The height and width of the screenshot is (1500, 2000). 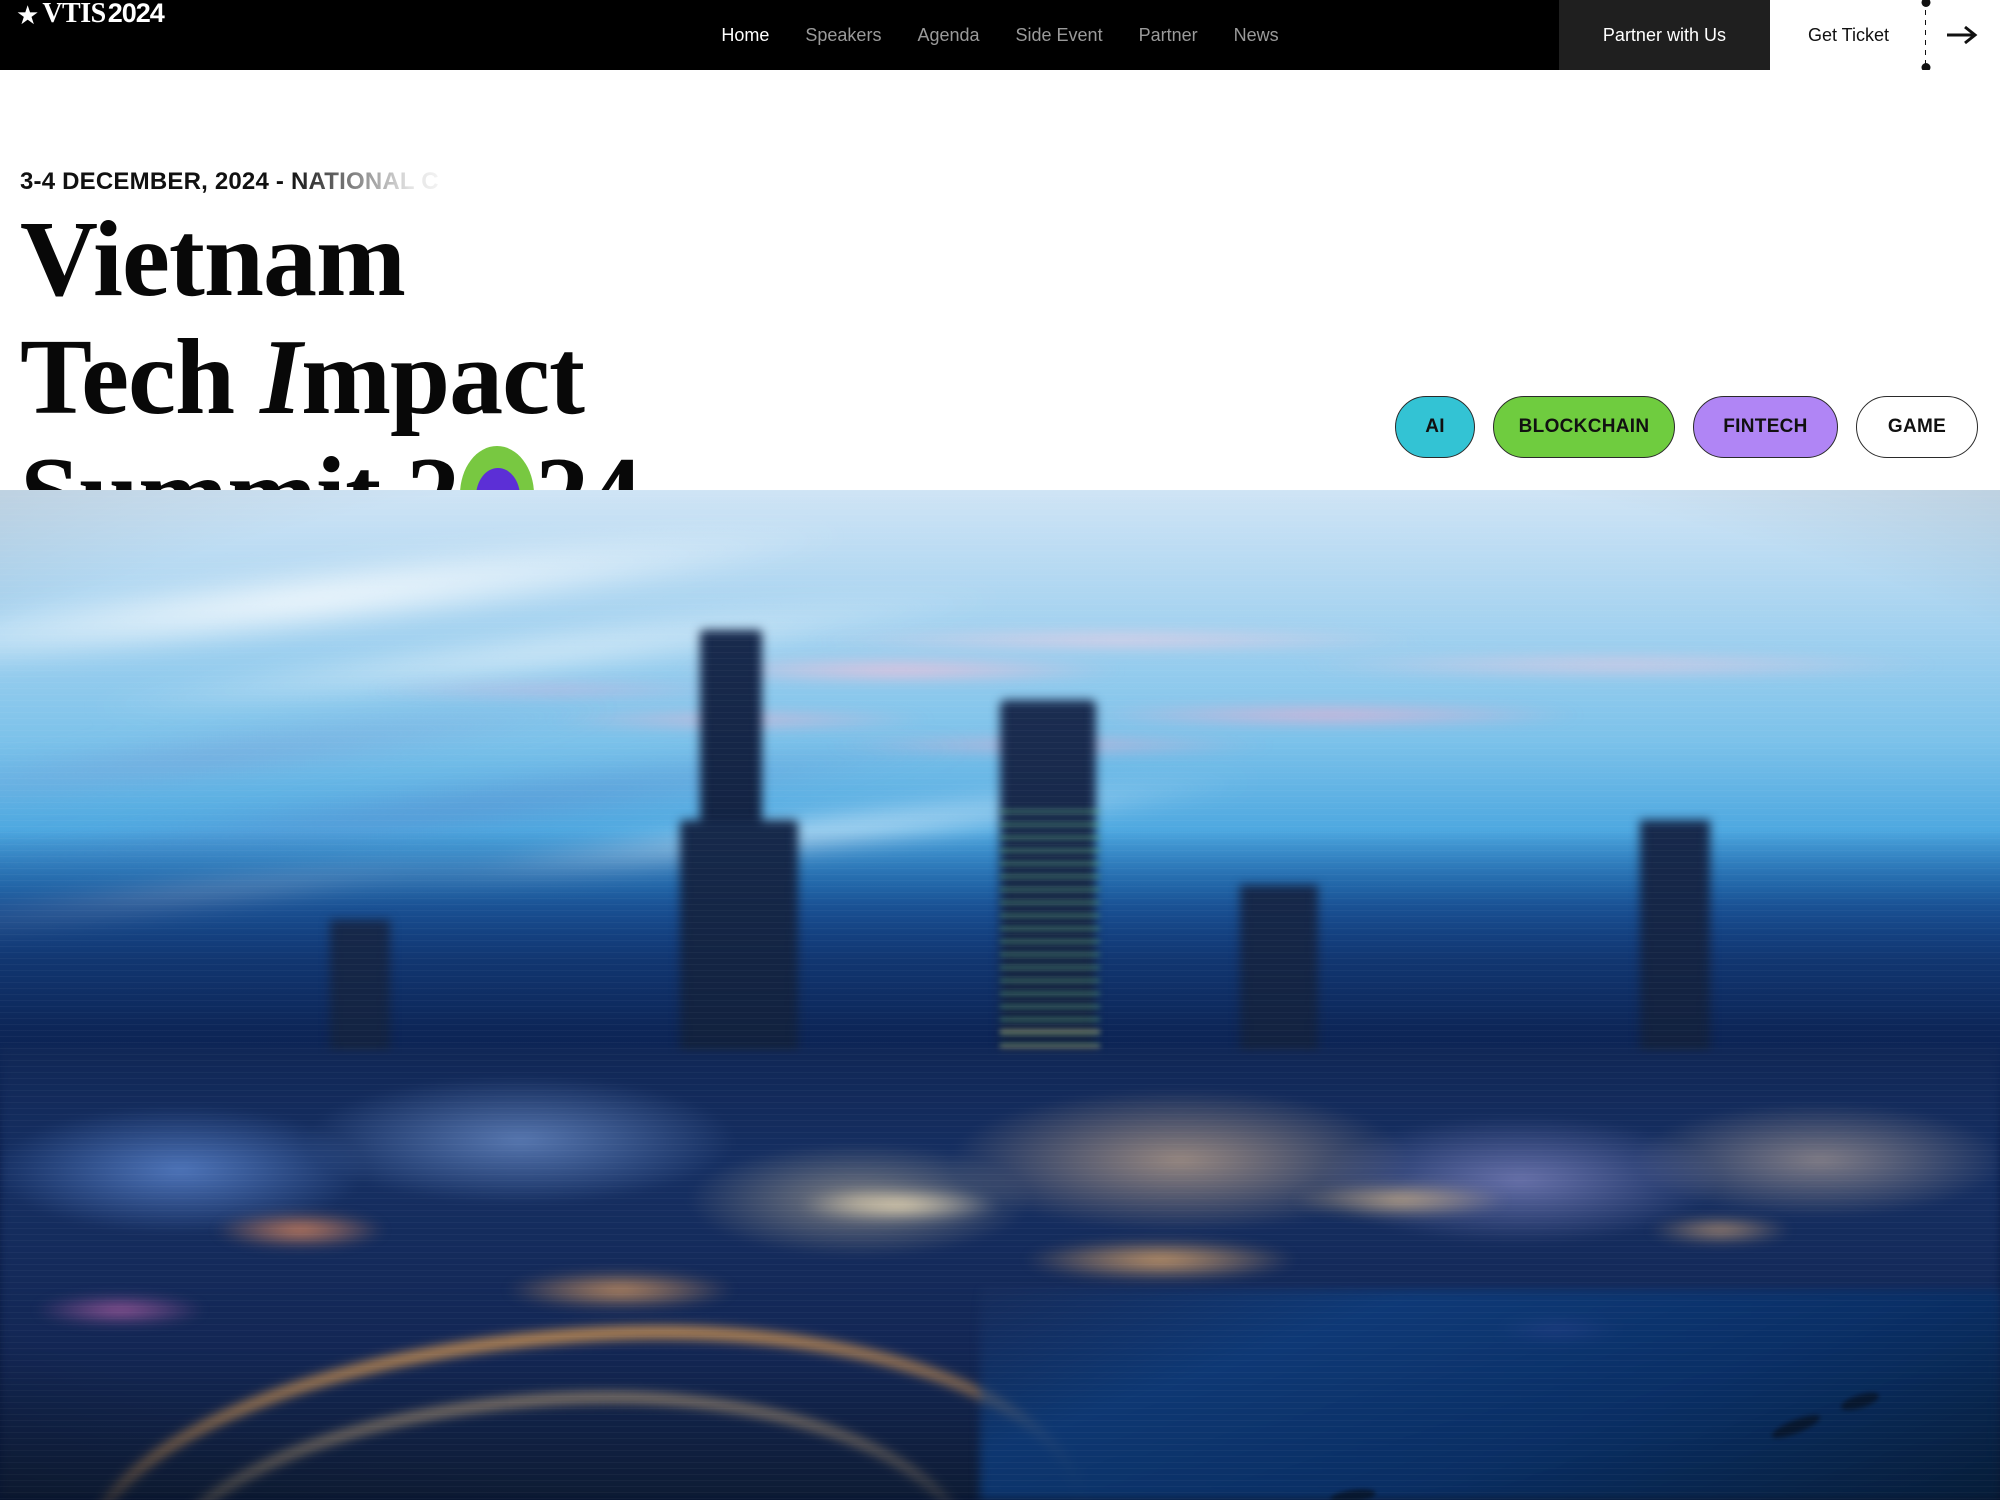 I want to click on event-date-location: 3-4 DECEMBER, 2024 - NATIONAL C, so click(x=229, y=181).